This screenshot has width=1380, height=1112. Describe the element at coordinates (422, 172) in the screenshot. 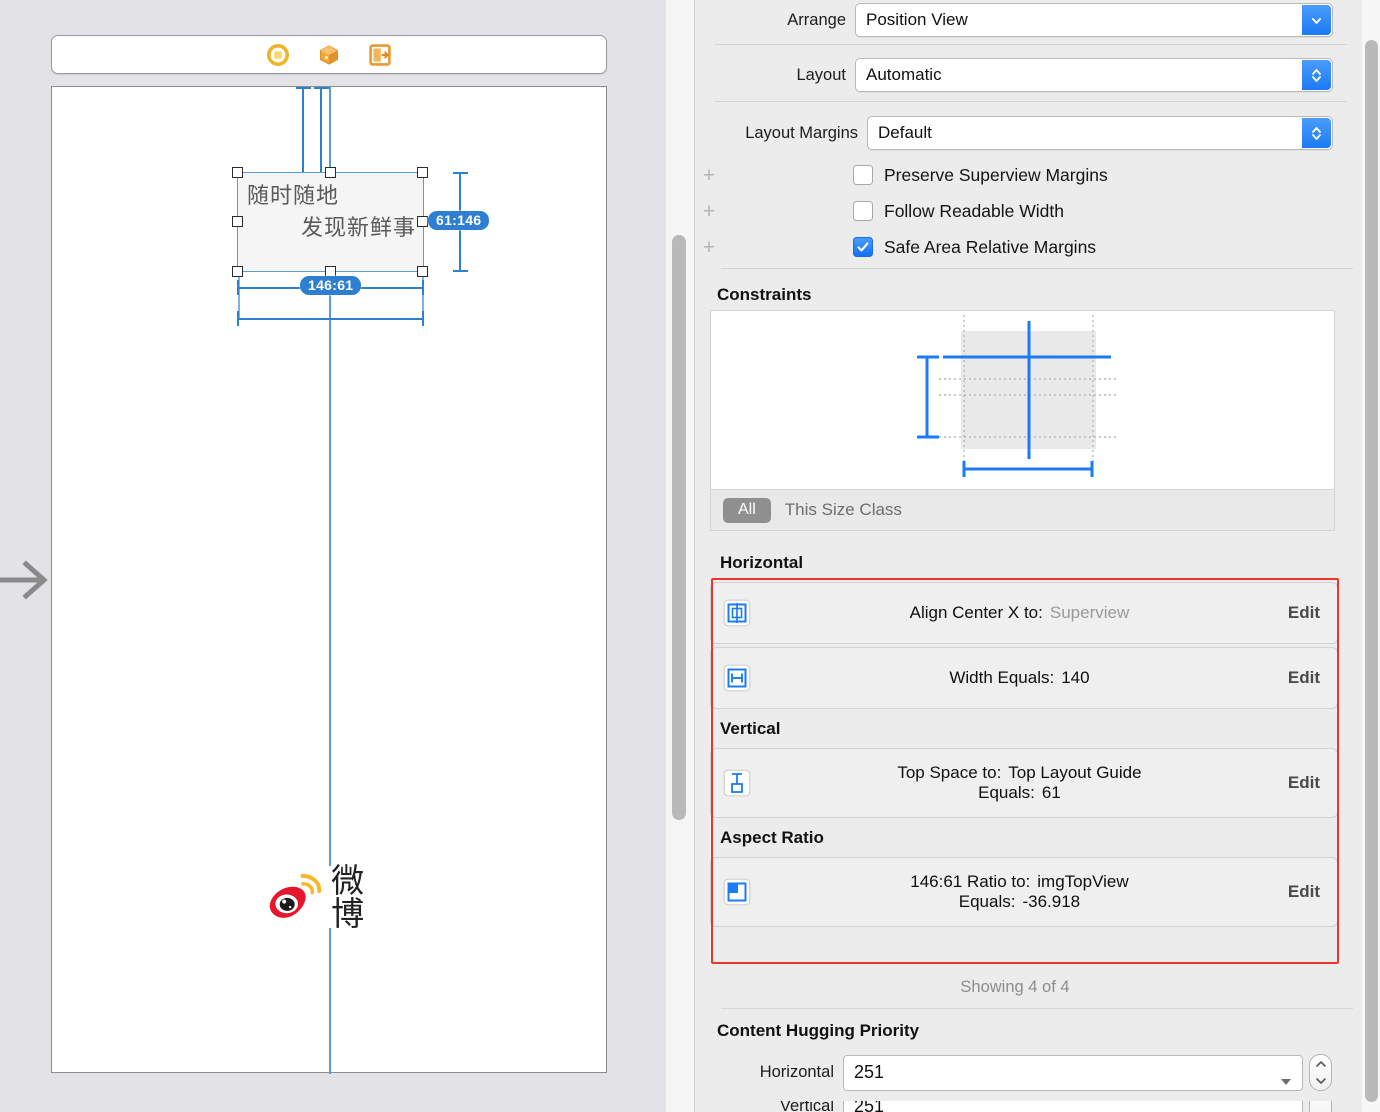

I see `resize-handle-top-right` at that location.